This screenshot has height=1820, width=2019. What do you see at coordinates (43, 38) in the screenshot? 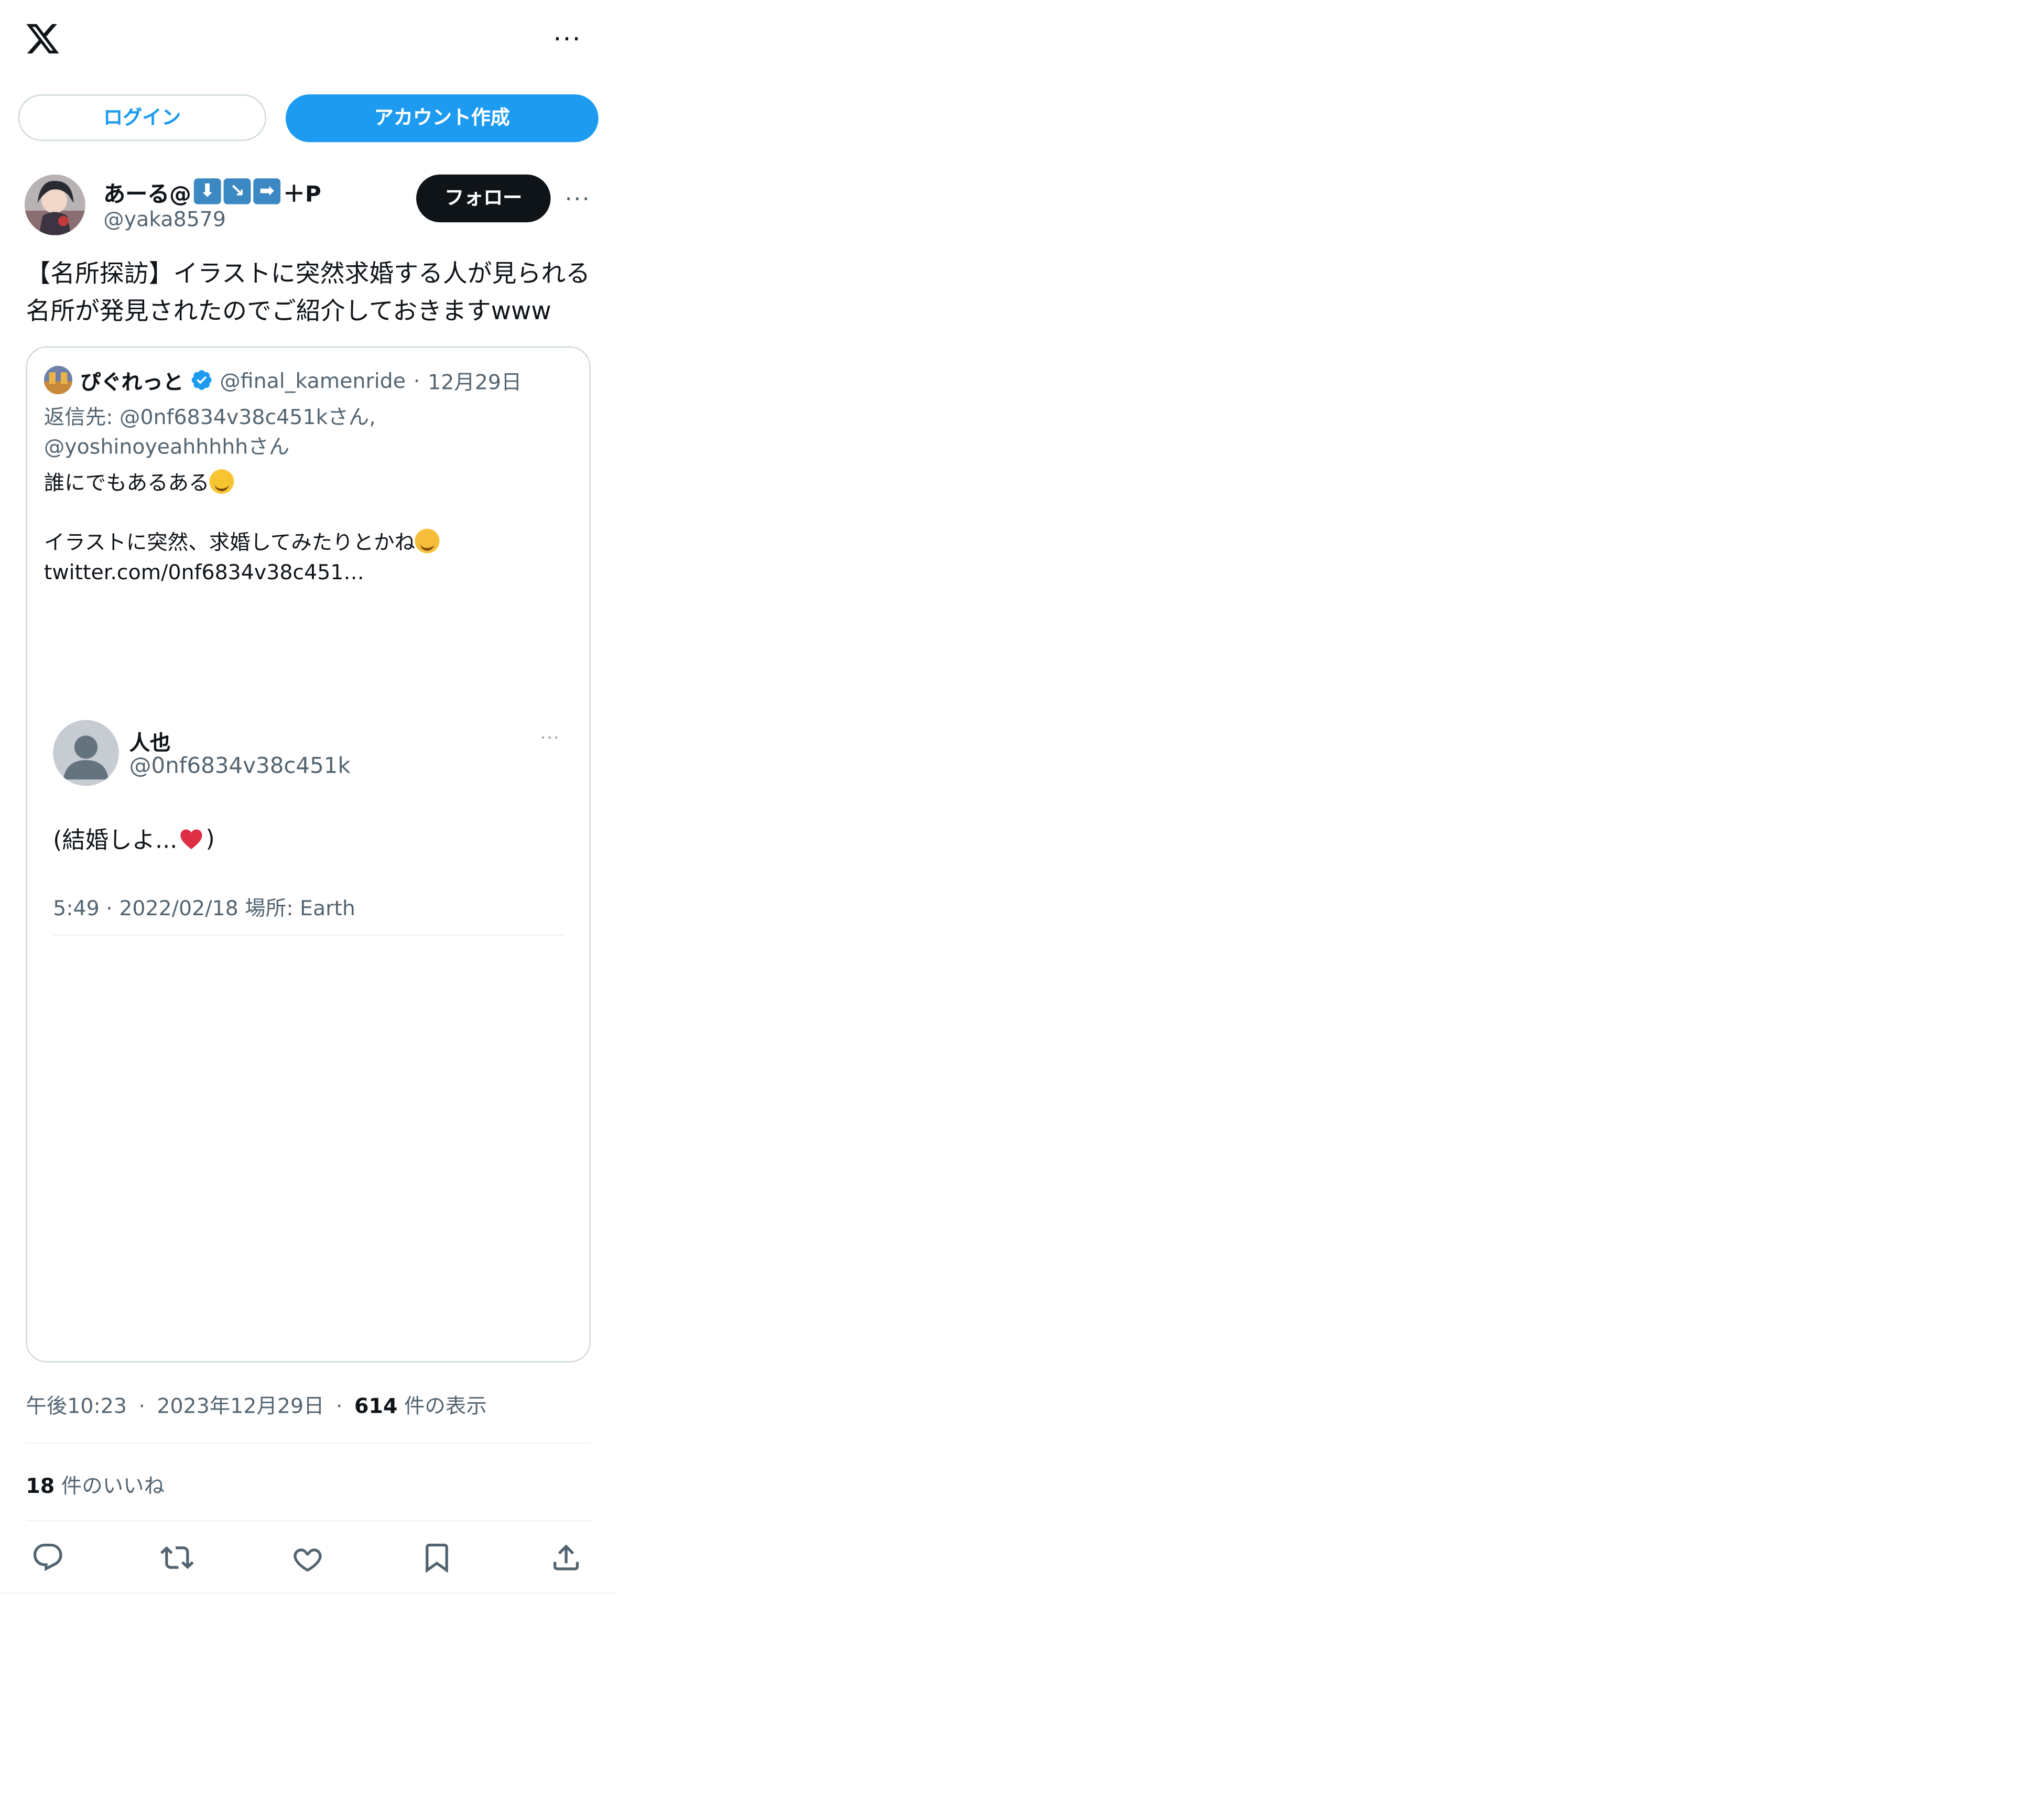
I see `x-logo-icon` at bounding box center [43, 38].